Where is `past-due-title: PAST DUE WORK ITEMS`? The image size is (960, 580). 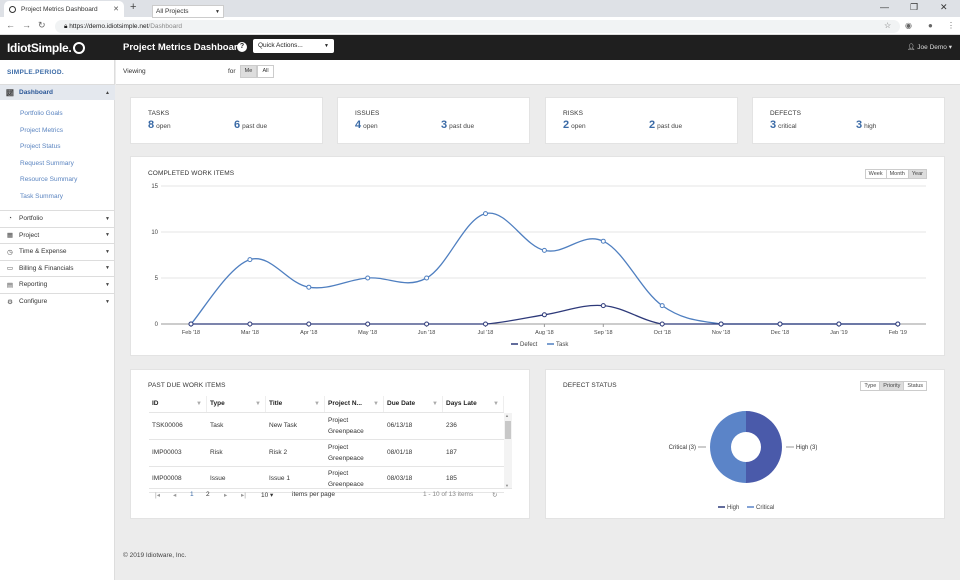
past-due-title: PAST DUE WORK ITEMS is located at coordinates (187, 385).